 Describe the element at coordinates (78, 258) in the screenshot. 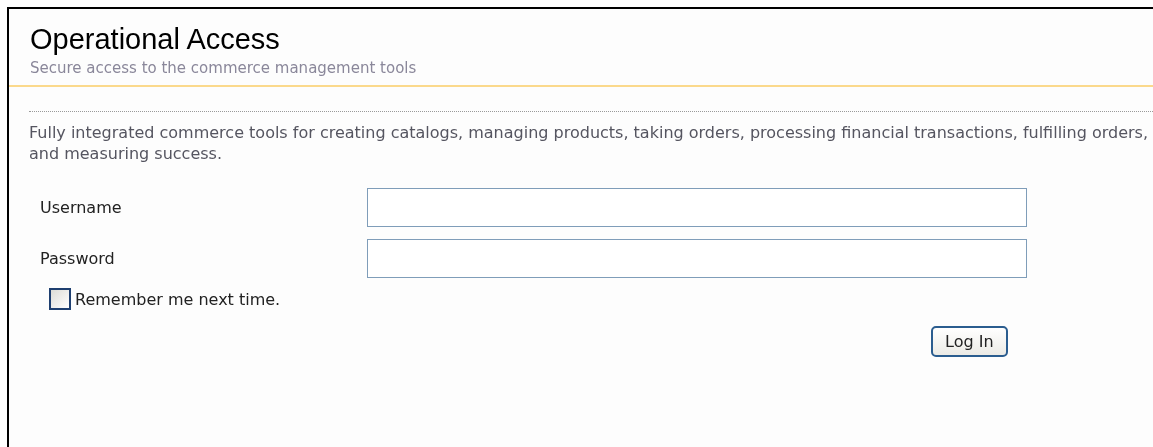

I see `field-label: Password` at that location.